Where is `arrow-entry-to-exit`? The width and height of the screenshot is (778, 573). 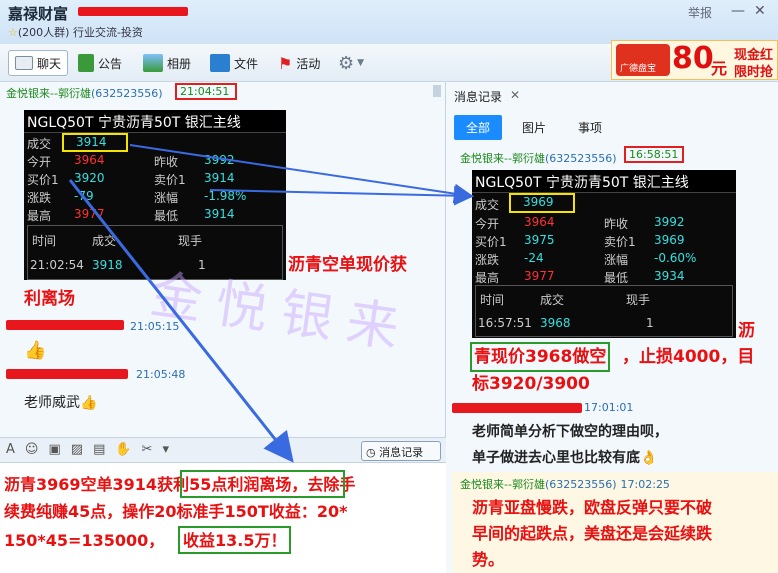 arrow-entry-to-exit is located at coordinates (301, 174).